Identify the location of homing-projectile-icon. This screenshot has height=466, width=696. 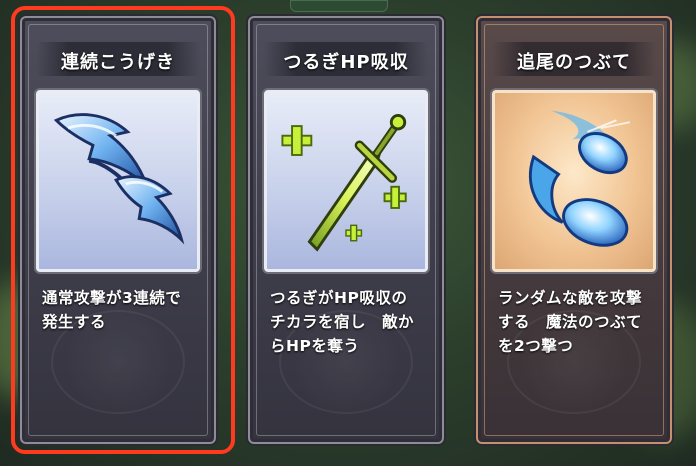
(579, 178).